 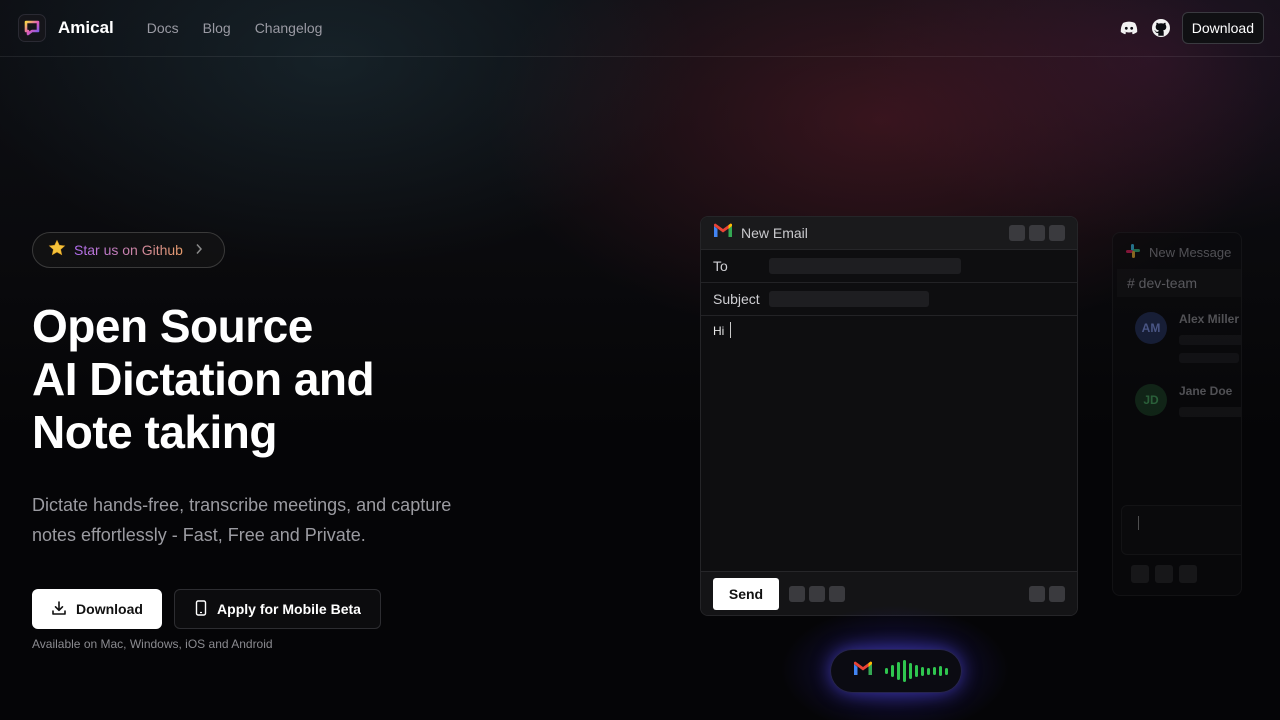 I want to click on slack-header: New Message, so click(x=1178, y=252).